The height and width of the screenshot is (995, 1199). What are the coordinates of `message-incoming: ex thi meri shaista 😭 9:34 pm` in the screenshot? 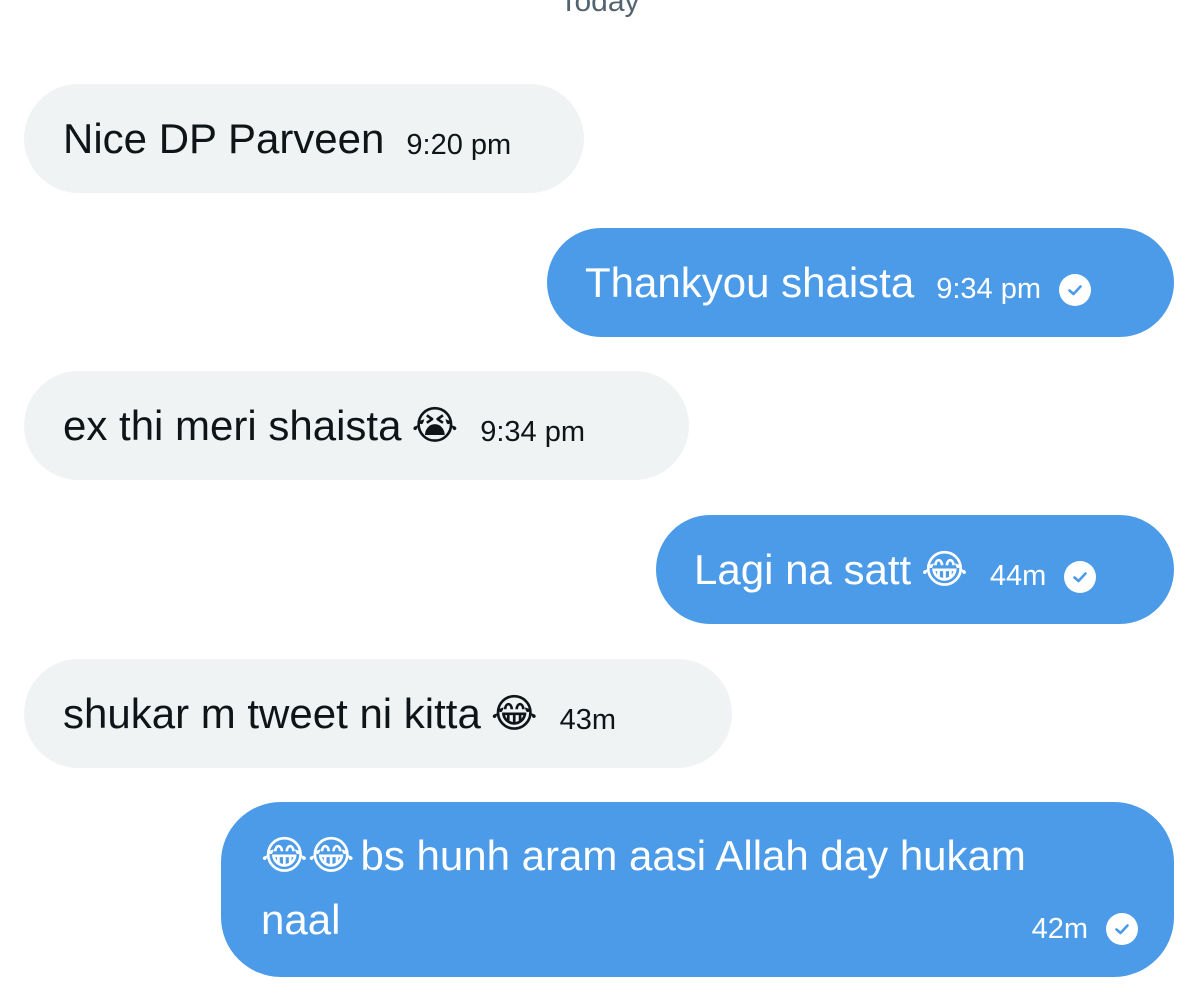 It's located at (356, 425).